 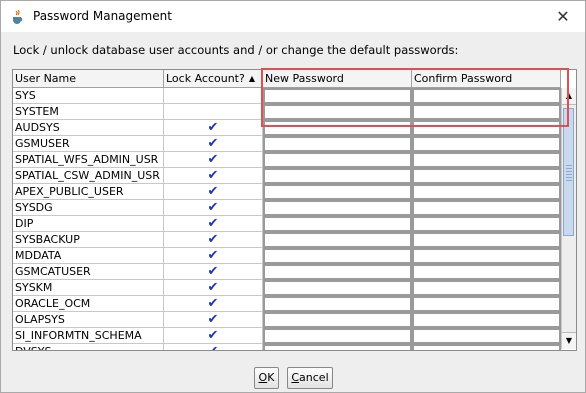 I want to click on table-row: GSMUSER ✔, so click(x=287, y=144).